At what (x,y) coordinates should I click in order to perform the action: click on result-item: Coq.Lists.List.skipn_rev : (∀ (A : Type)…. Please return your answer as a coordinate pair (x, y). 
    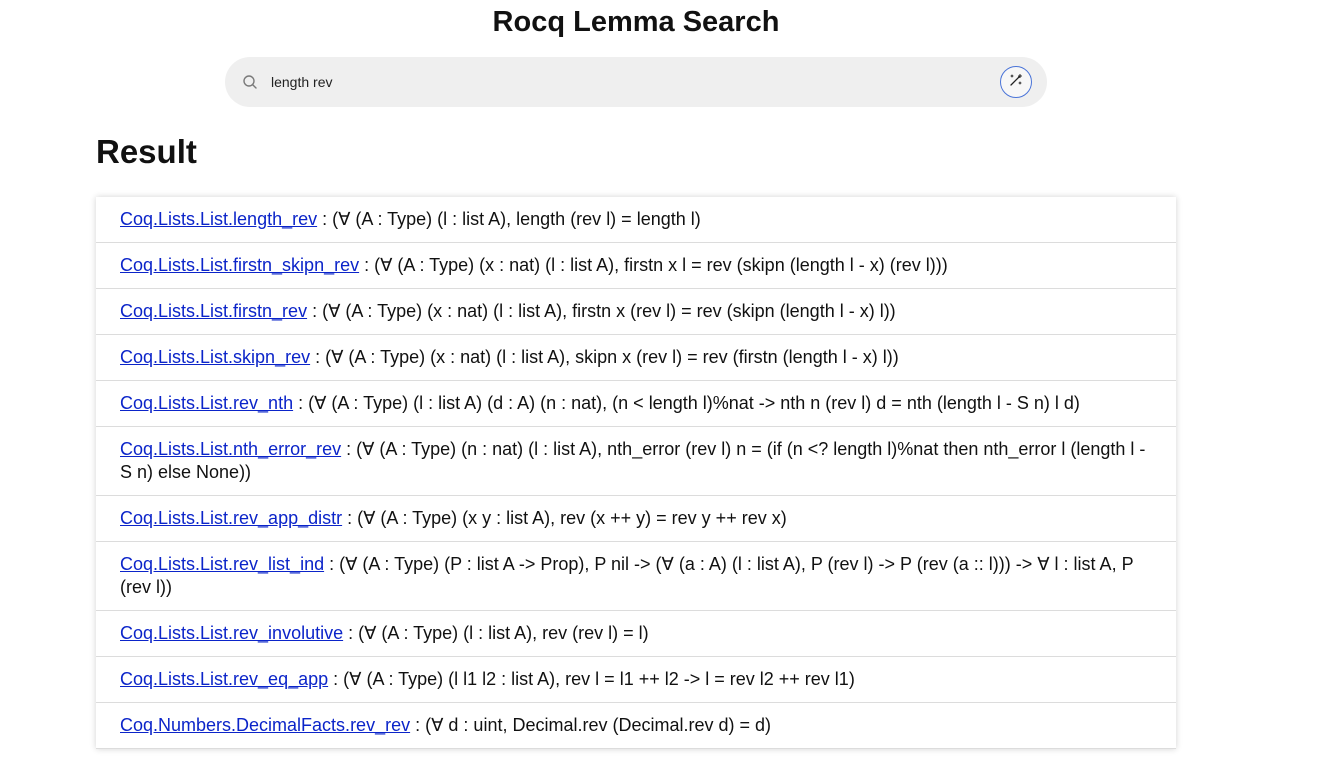
    Looking at the image, I should click on (636, 358).